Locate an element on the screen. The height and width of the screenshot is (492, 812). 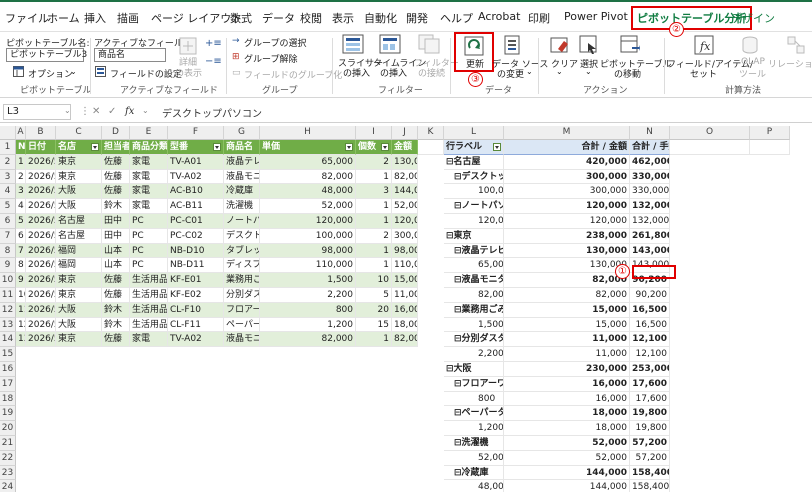
column-header-i: I is located at coordinates (374, 133).